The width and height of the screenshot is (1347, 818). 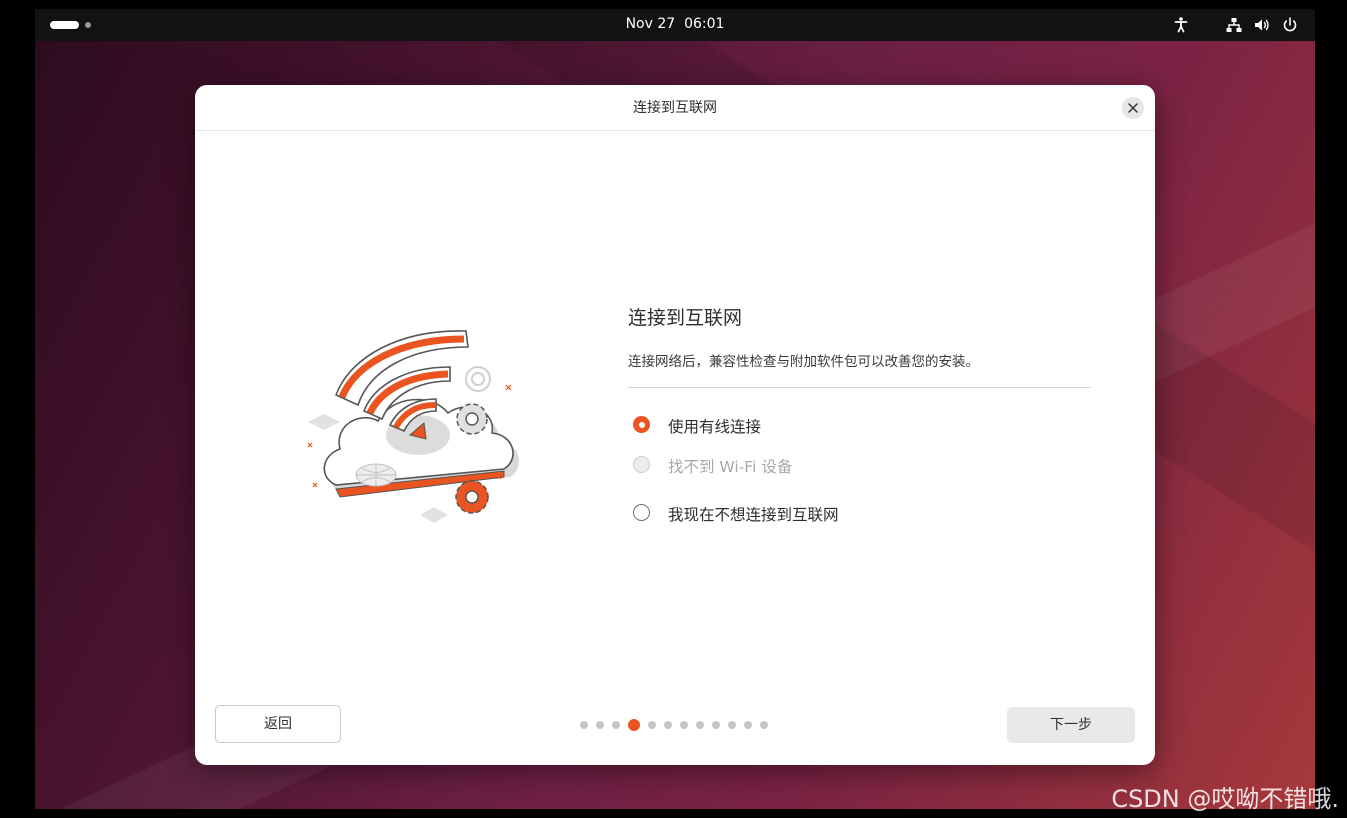 What do you see at coordinates (1290, 25) in the screenshot?
I see `power-icon` at bounding box center [1290, 25].